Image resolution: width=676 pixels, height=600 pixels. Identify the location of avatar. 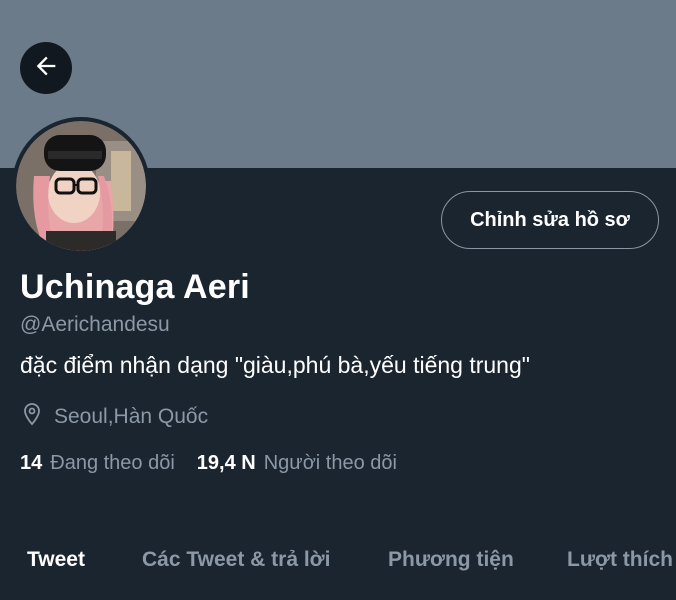
(81, 186).